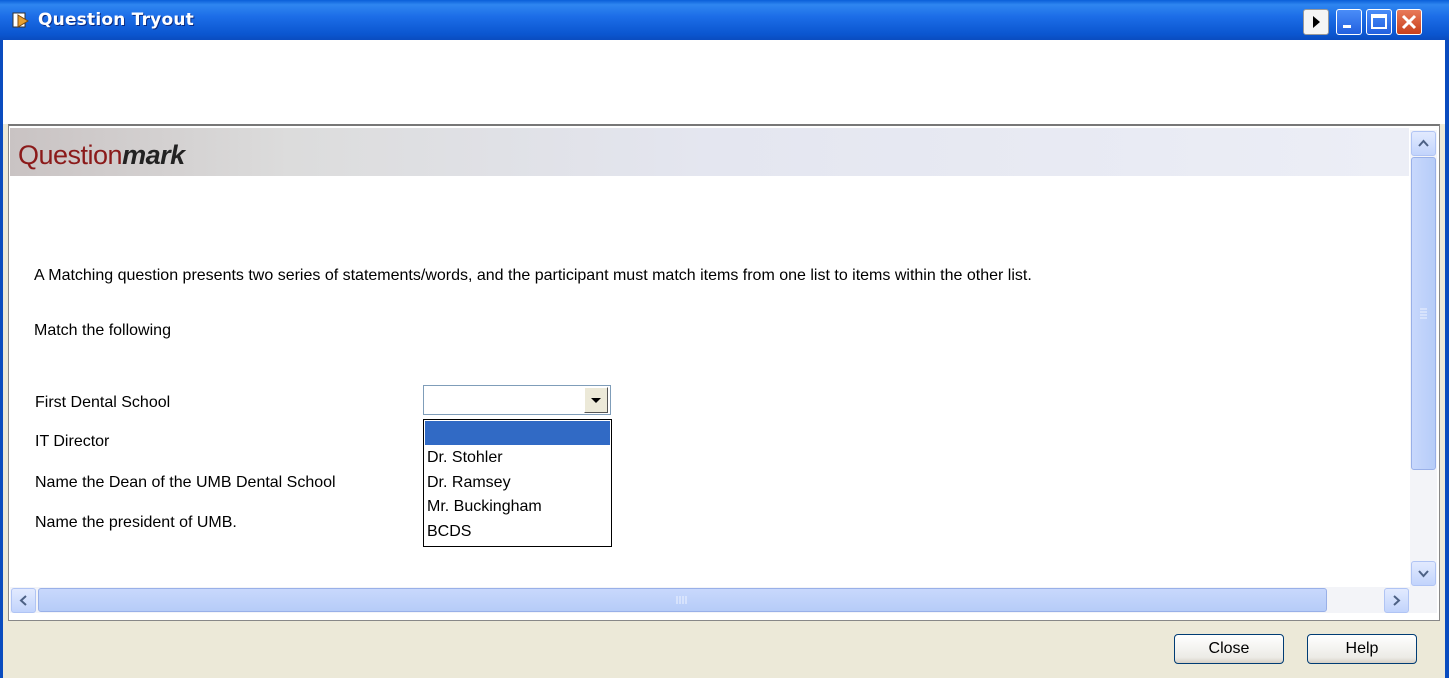 Image resolution: width=1449 pixels, height=678 pixels. I want to click on scroll-right-button, so click(1396, 600).